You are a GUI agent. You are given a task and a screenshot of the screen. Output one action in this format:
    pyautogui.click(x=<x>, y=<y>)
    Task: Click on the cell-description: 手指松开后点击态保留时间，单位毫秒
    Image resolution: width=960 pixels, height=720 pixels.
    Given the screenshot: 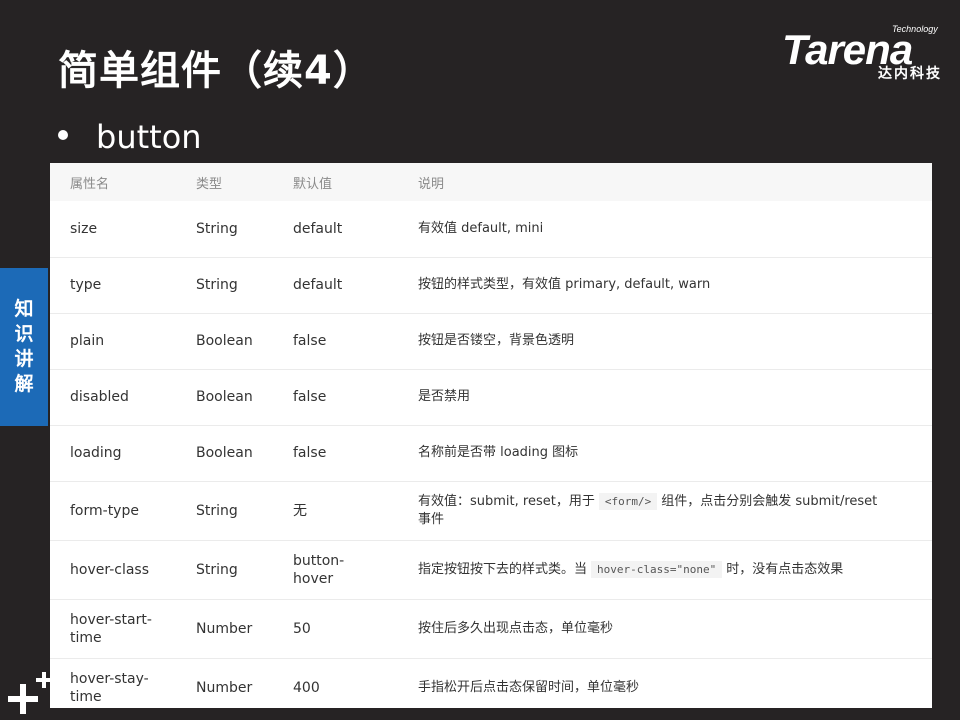 What is the action you would take?
    pyautogui.click(x=675, y=683)
    